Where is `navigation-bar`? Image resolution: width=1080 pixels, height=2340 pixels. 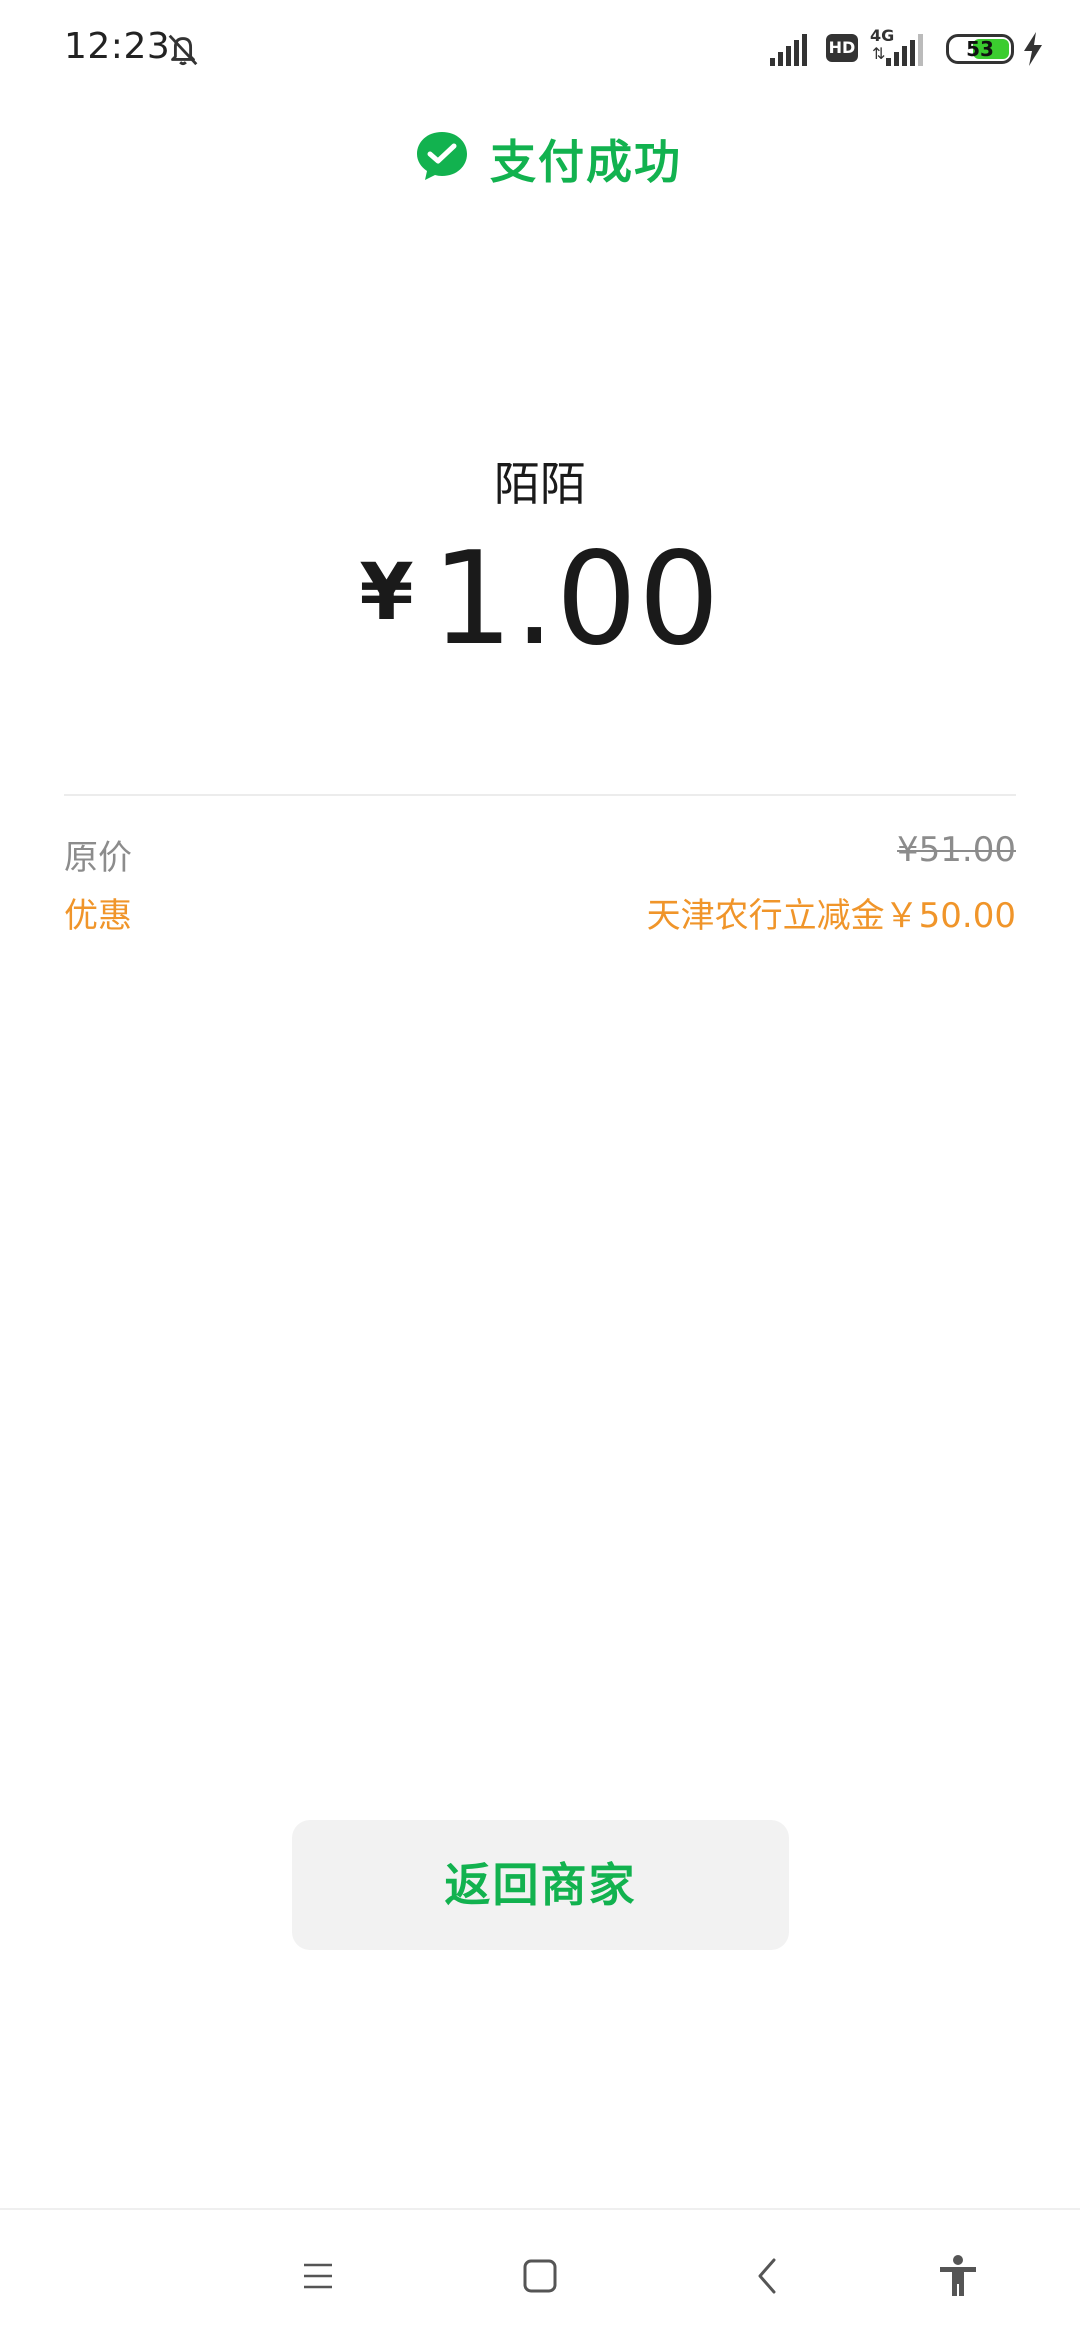 navigation-bar is located at coordinates (540, 2274).